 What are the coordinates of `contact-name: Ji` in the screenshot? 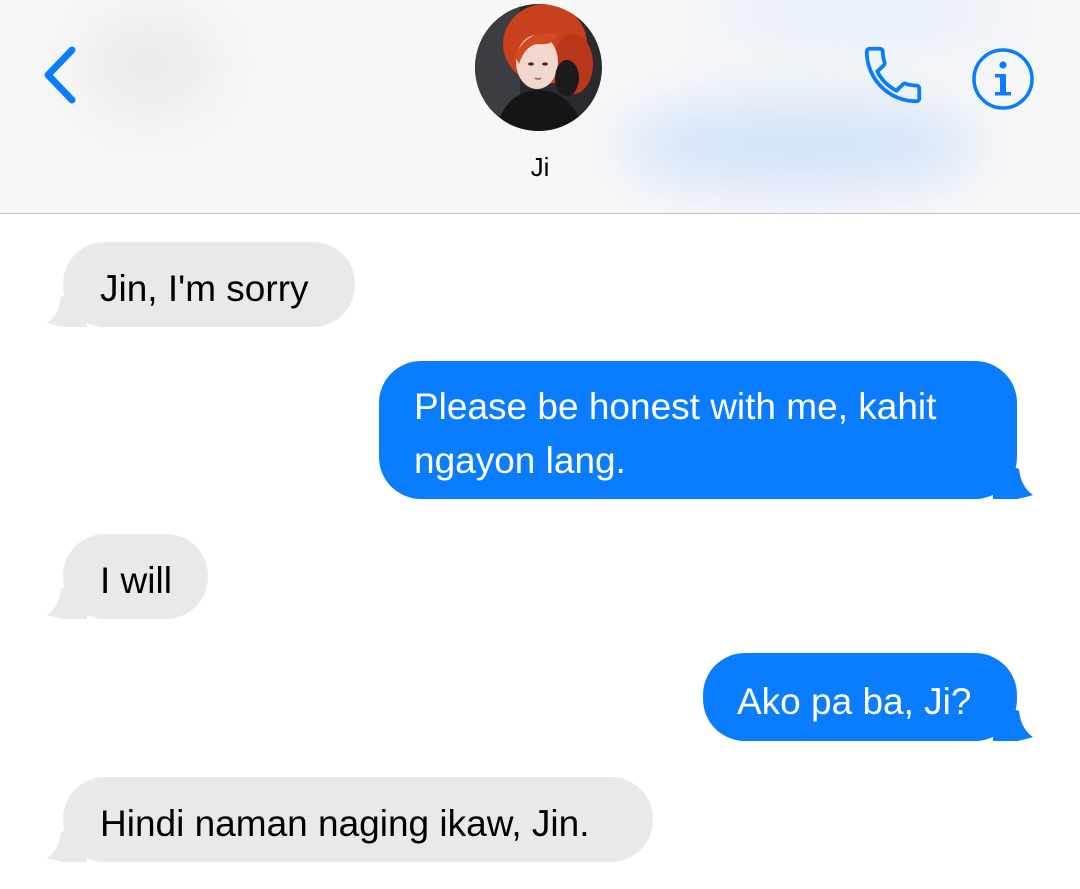 It's located at (540, 167).